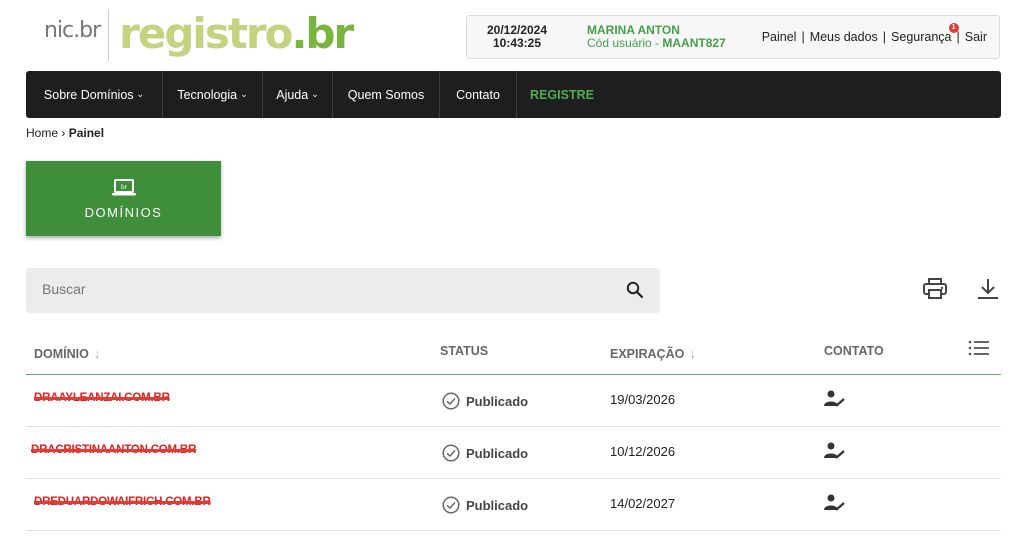  What do you see at coordinates (322, 289) in the screenshot?
I see `search-input` at bounding box center [322, 289].